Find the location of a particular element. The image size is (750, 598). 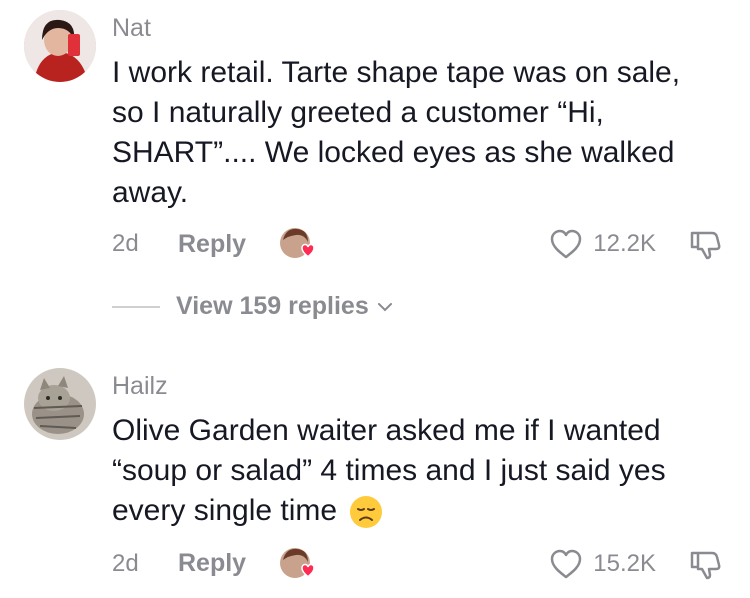

like-button: 15.2K is located at coordinates (602, 564).